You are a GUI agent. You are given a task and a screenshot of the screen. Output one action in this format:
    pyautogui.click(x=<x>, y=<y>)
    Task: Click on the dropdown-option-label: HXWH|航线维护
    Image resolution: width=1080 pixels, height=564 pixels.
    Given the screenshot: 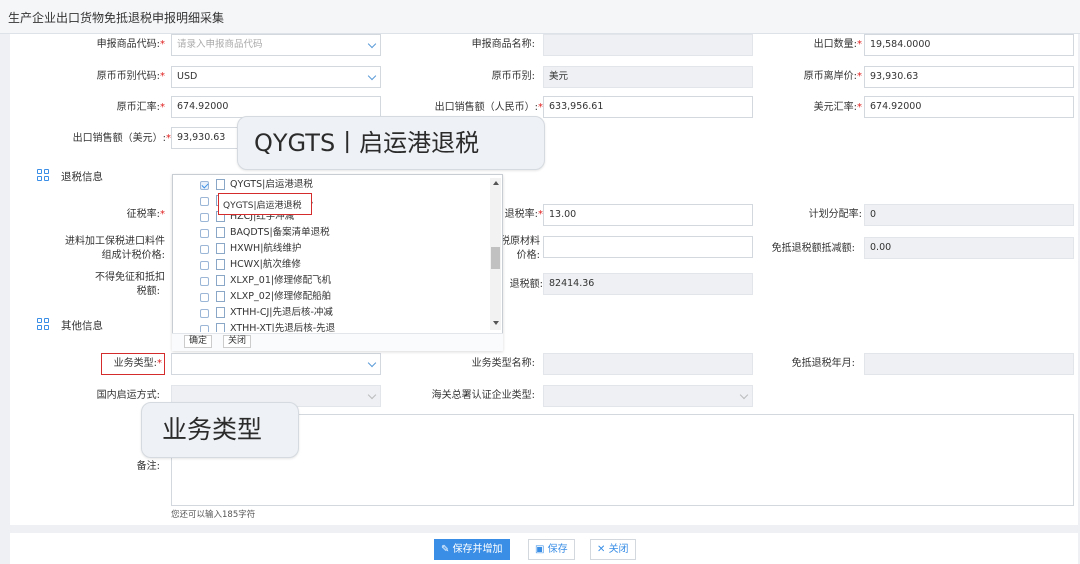 What is the action you would take?
    pyautogui.click(x=266, y=248)
    